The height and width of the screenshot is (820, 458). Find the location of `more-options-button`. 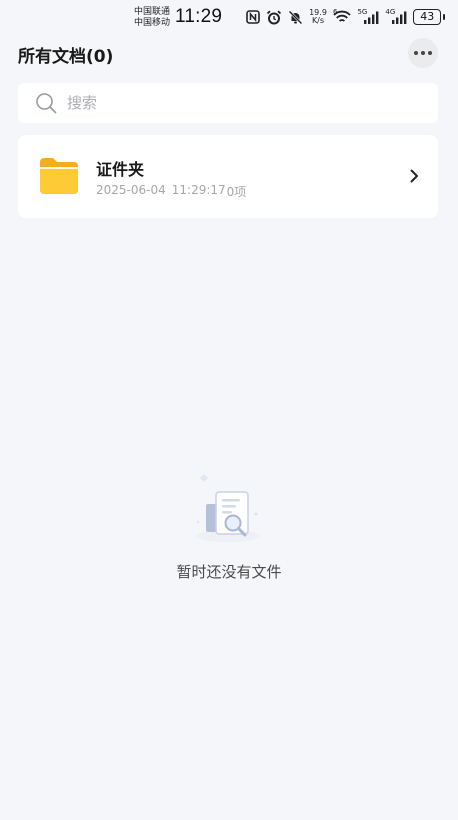

more-options-button is located at coordinates (423, 53).